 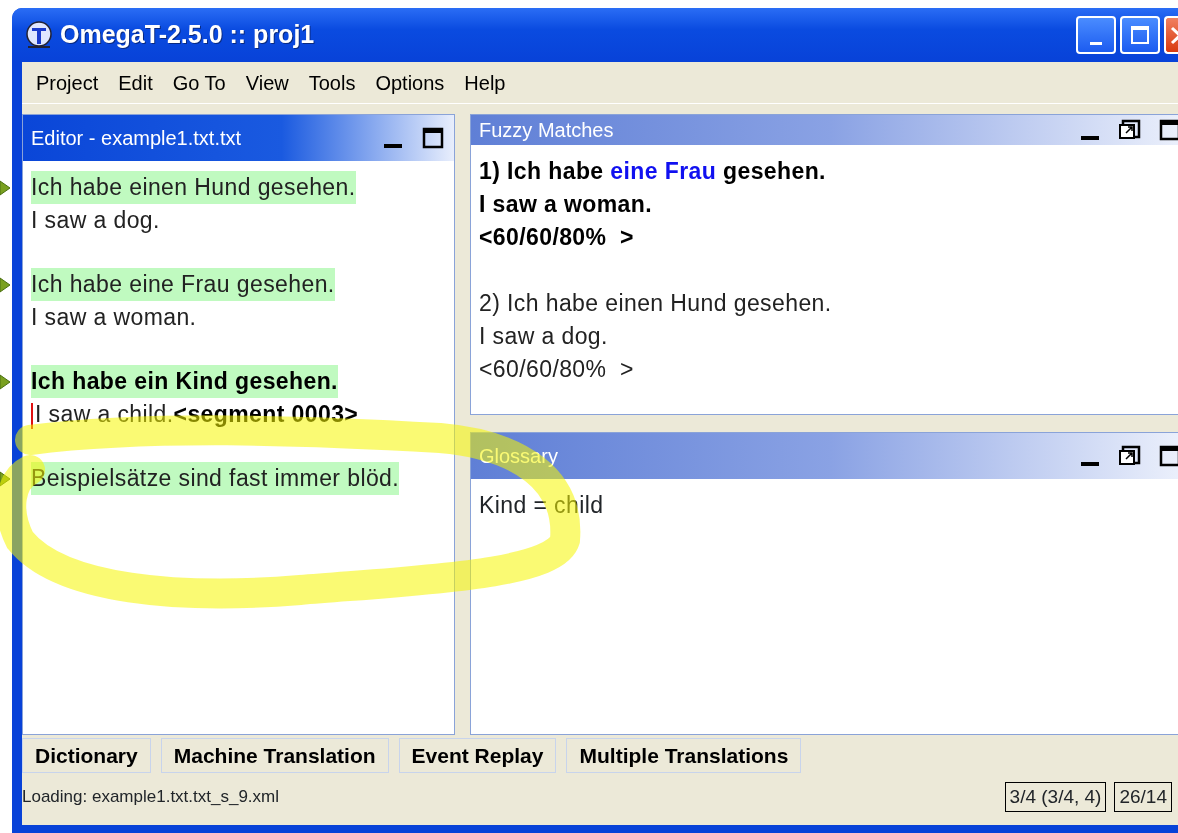 What do you see at coordinates (69, 82) in the screenshot?
I see `menu-item: Project` at bounding box center [69, 82].